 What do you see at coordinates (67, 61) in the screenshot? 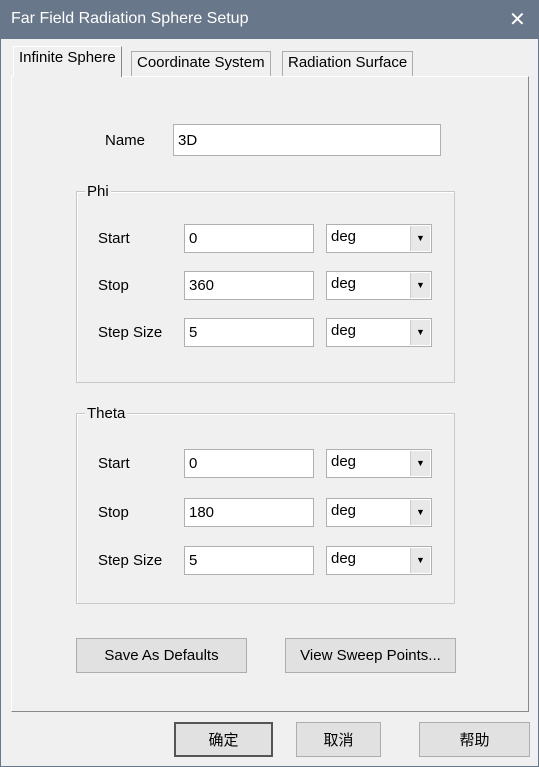
I see `tab-infinite-sphere: Infinite Sphere` at bounding box center [67, 61].